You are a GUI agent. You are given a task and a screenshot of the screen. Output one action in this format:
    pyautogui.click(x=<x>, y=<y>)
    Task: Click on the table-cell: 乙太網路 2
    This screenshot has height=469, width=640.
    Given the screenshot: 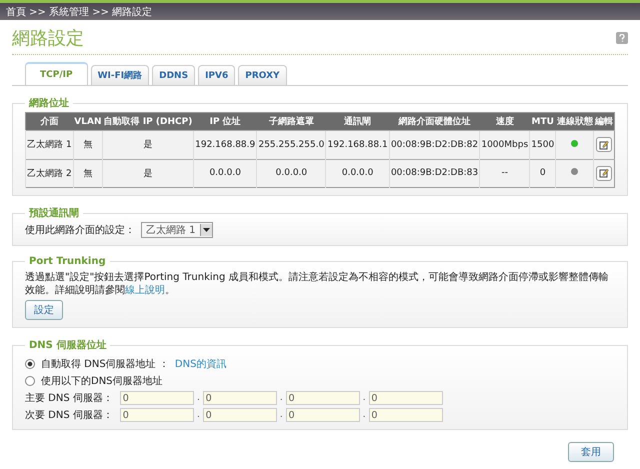 What is the action you would take?
    pyautogui.click(x=50, y=173)
    